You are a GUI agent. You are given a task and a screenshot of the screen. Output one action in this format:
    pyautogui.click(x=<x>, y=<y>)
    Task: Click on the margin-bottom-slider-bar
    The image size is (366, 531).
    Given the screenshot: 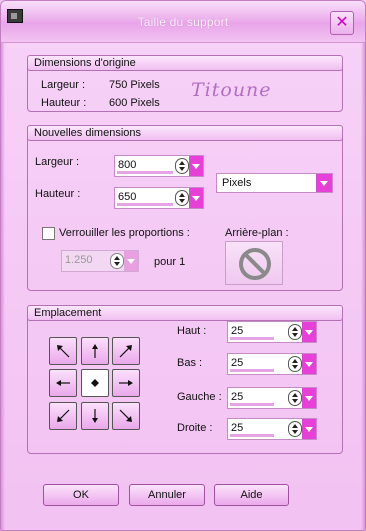 What is the action you would take?
    pyautogui.click(x=252, y=370)
    